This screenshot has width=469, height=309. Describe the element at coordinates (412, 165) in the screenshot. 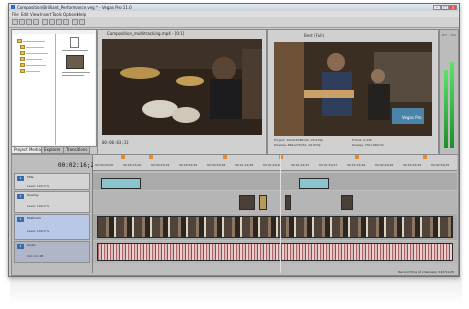

I see `ruler-label: 00:02:44;25` at that location.